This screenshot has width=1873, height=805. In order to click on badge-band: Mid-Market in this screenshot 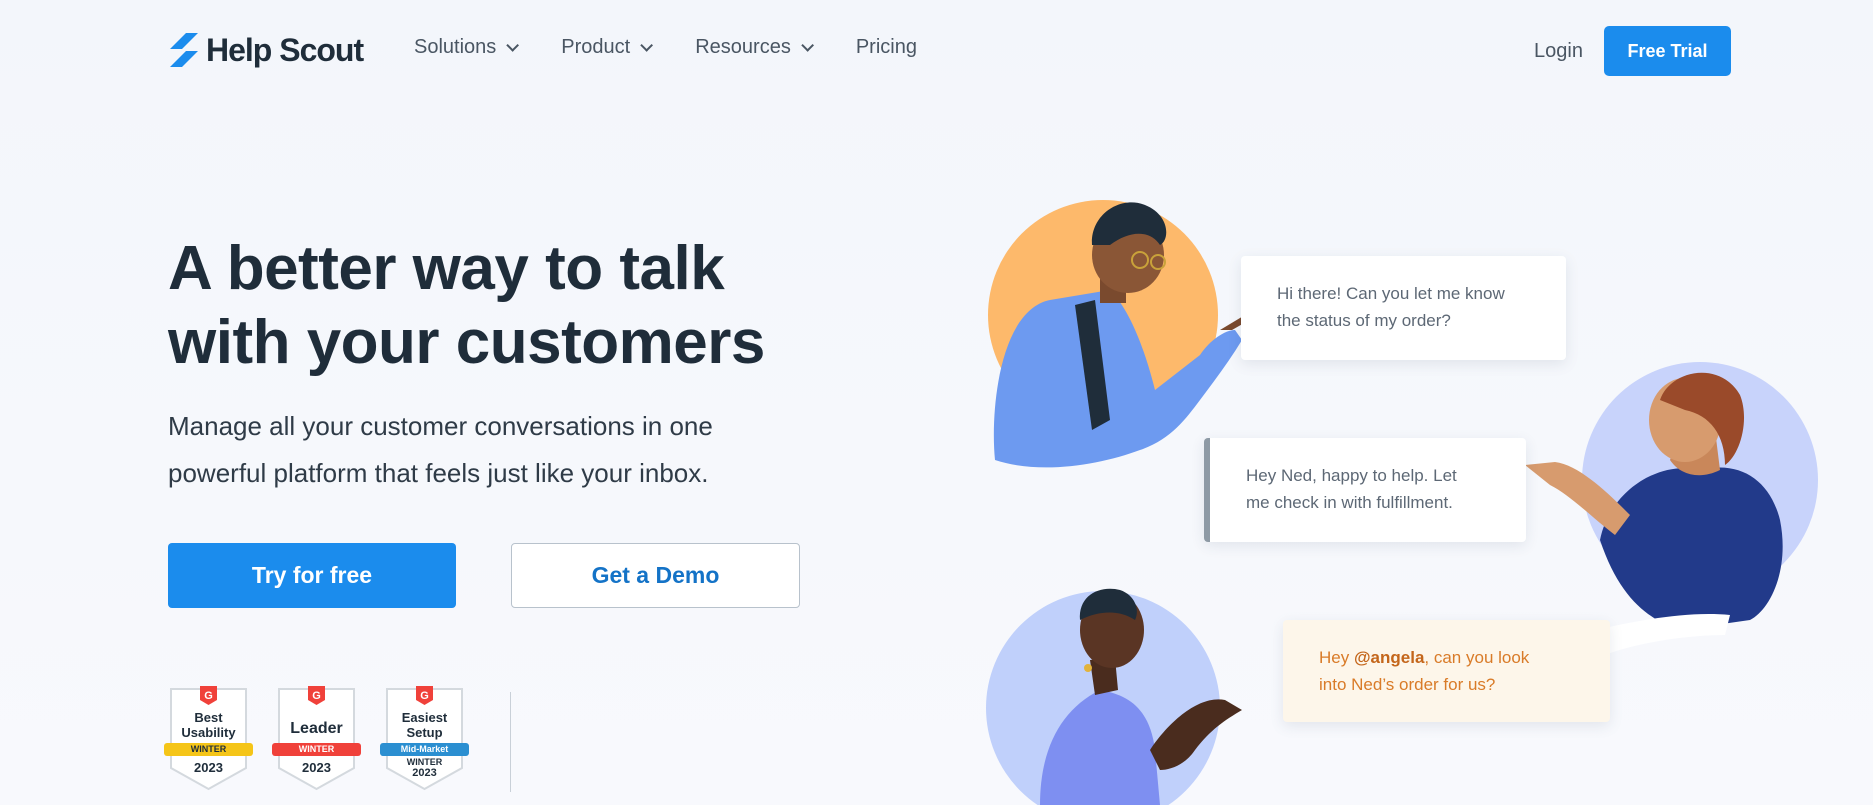, I will do `click(424, 749)`.